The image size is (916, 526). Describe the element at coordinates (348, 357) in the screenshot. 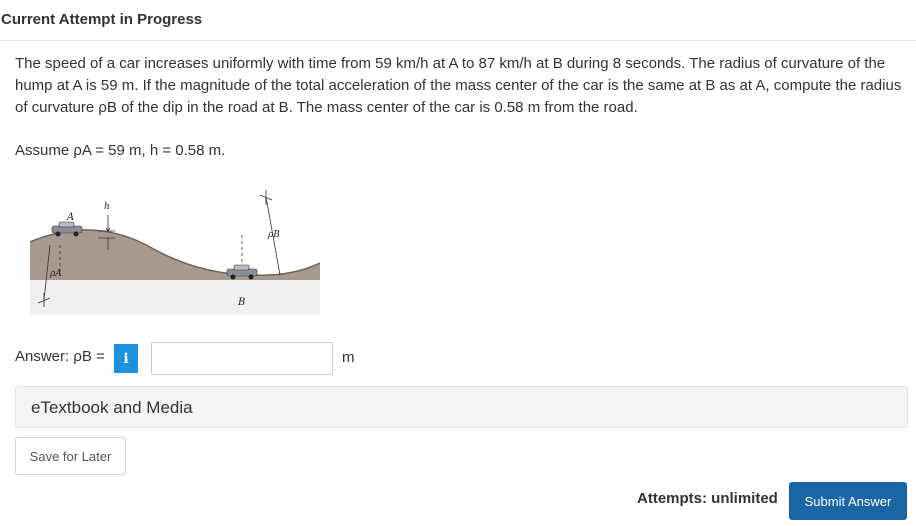

I see `answer-unit: m` at that location.